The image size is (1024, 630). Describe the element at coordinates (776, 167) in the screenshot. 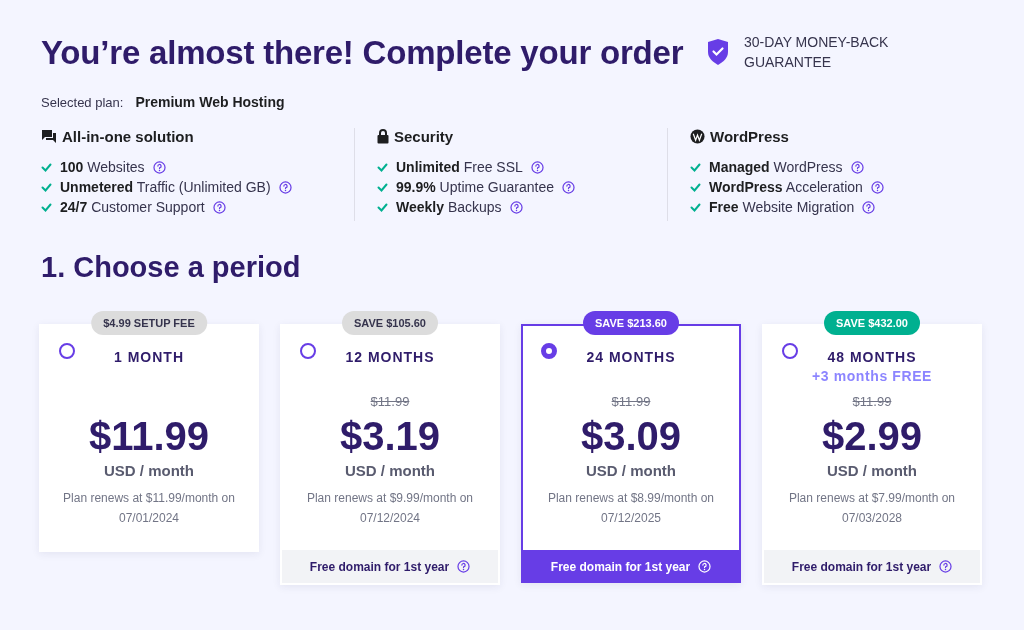

I see `feature-text: Managed WordPress` at that location.